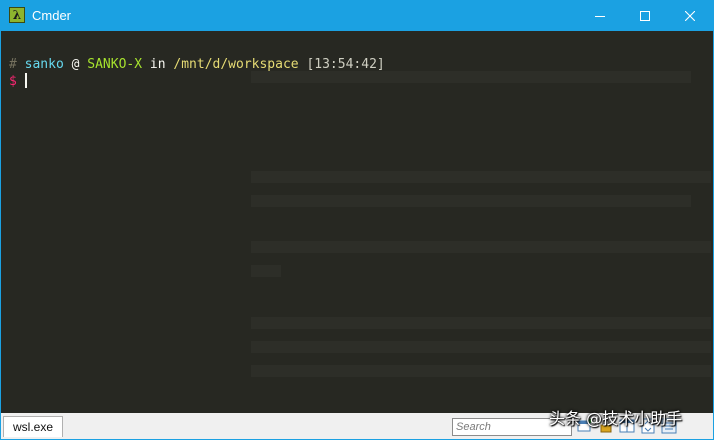 Image resolution: width=714 pixels, height=440 pixels. I want to click on minimize-button, so click(600, 16).